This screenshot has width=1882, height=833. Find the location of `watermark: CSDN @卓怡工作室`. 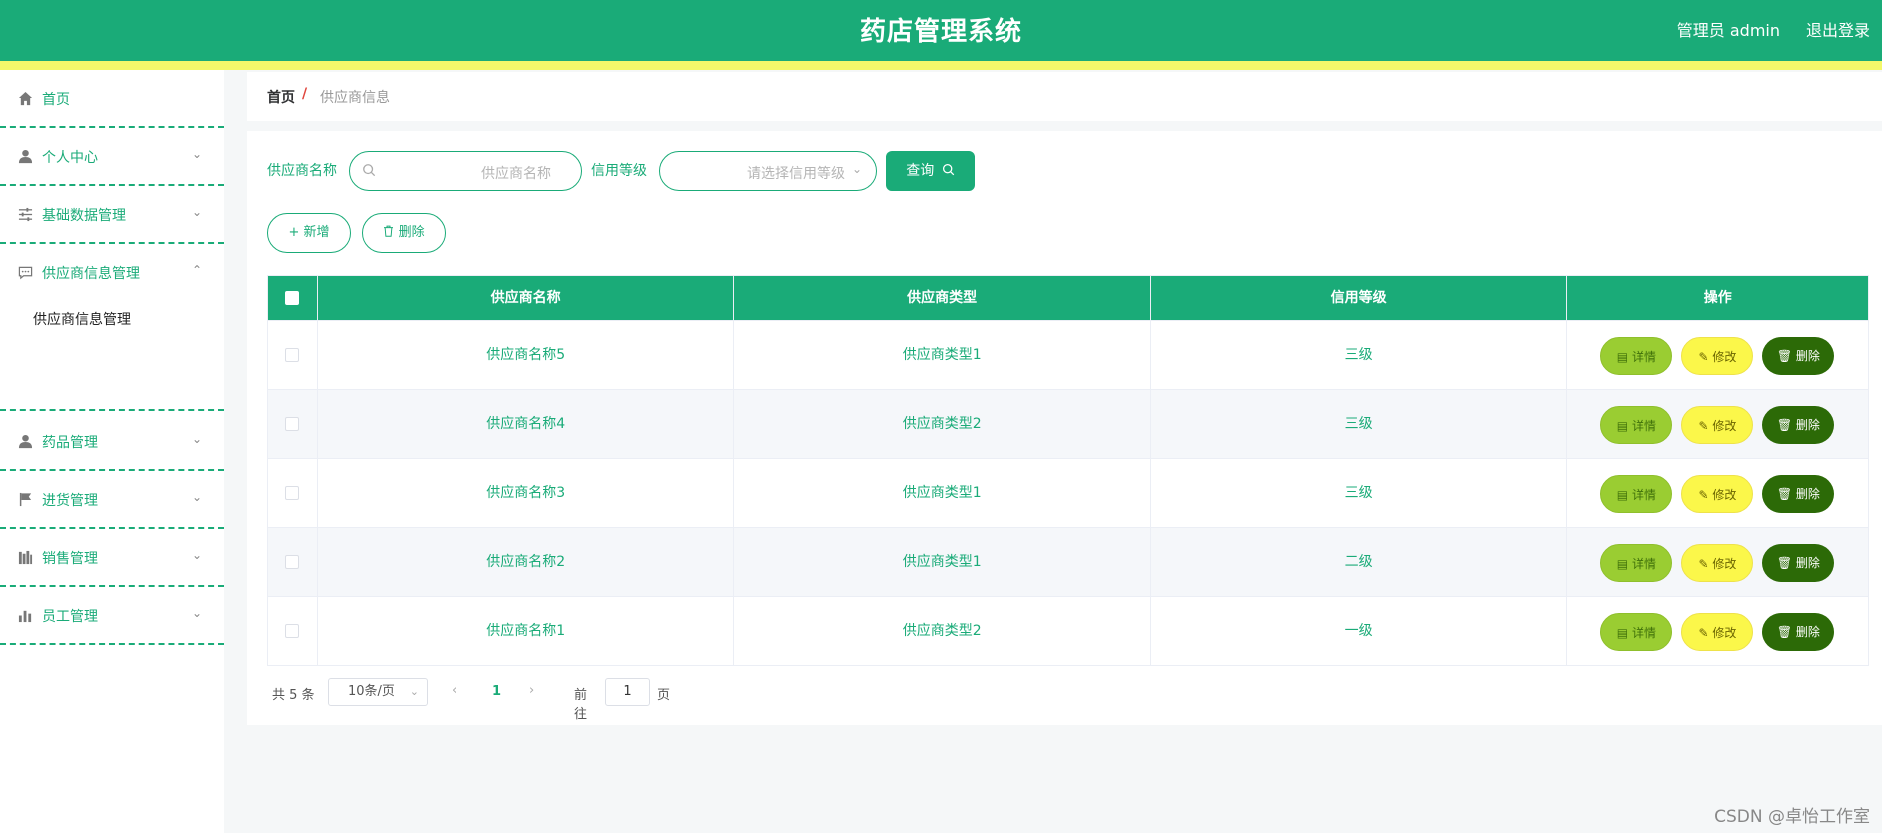

watermark: CSDN @卓怡工作室 is located at coordinates (1792, 817).